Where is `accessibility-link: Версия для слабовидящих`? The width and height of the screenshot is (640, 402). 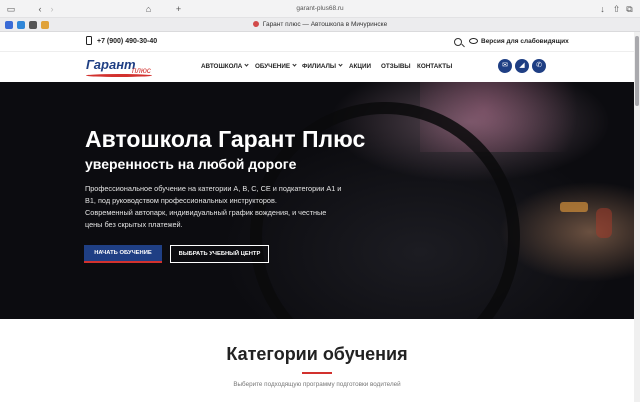 accessibility-link: Версия для слабовидящих is located at coordinates (519, 42).